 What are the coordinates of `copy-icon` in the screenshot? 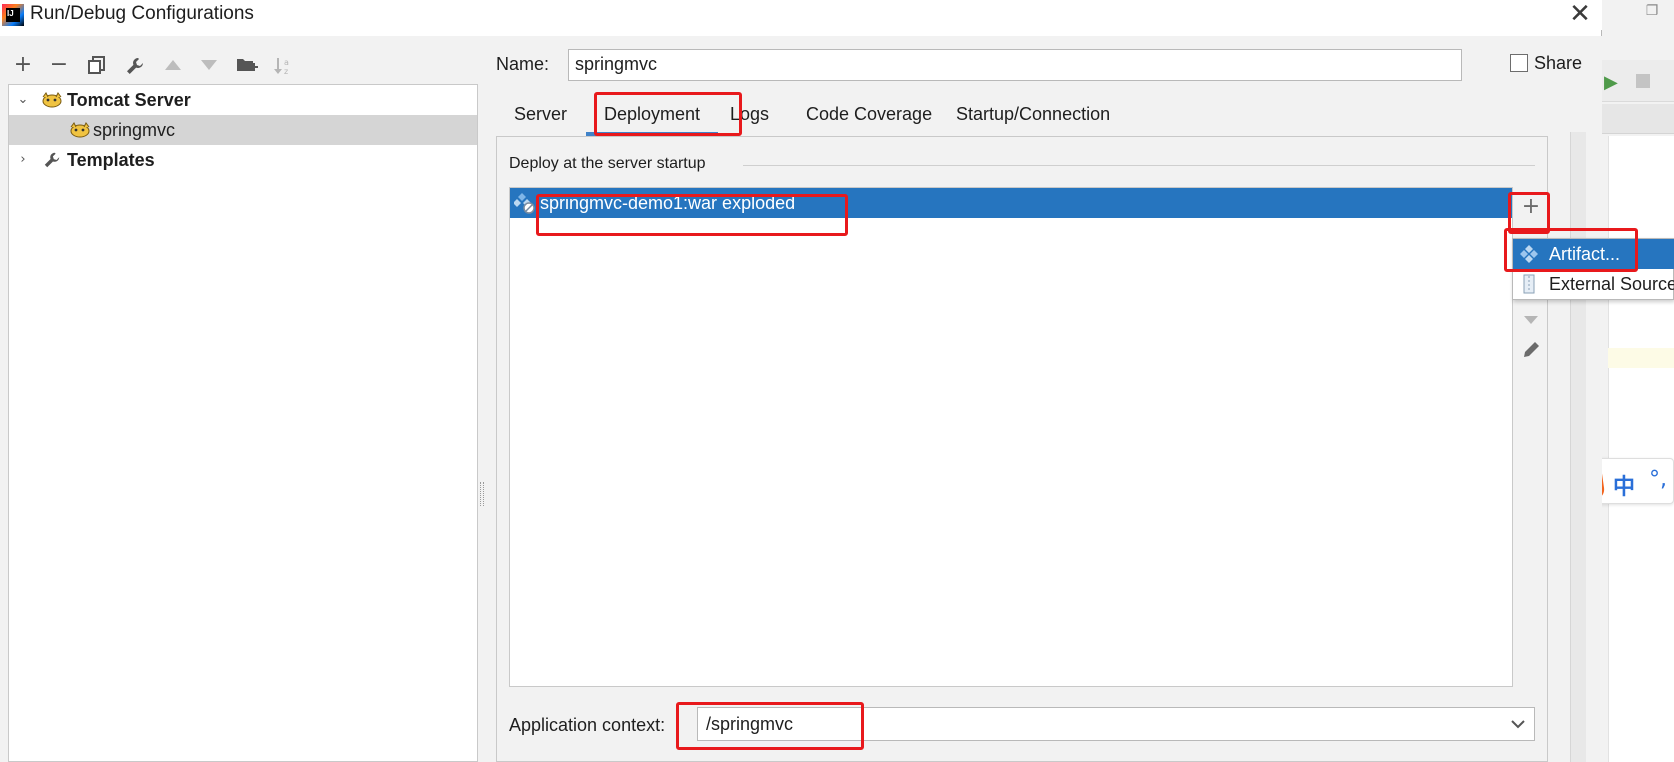 It's located at (96, 65).